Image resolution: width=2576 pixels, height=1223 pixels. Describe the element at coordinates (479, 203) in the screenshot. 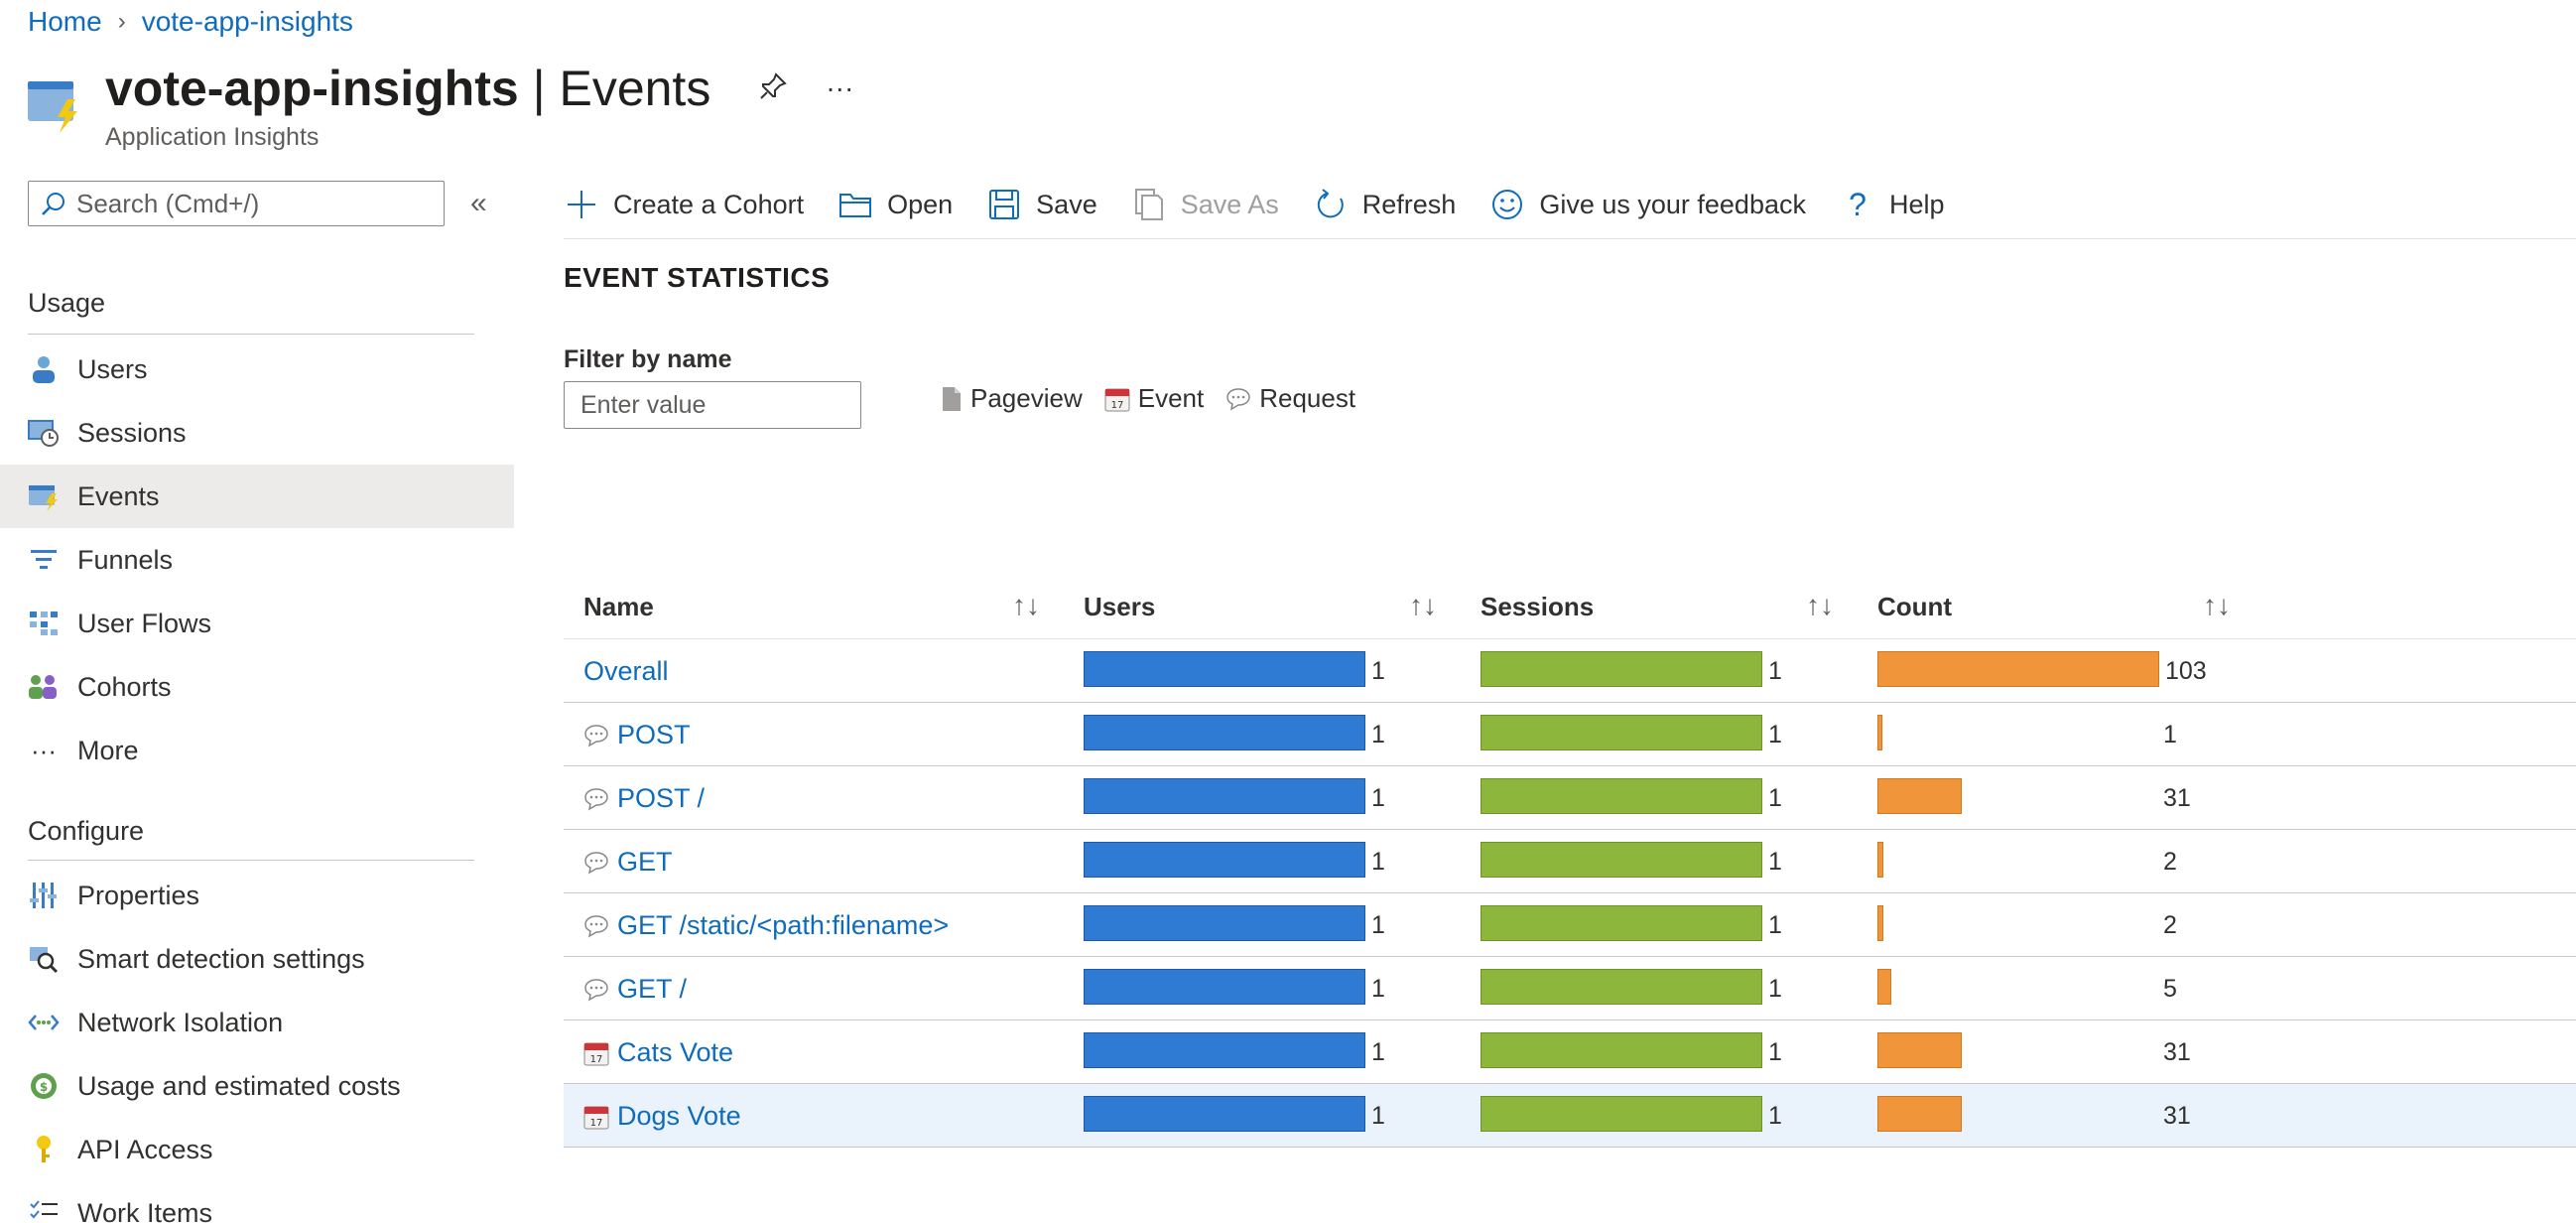

I see `collapse-sidebar-icon: «` at that location.